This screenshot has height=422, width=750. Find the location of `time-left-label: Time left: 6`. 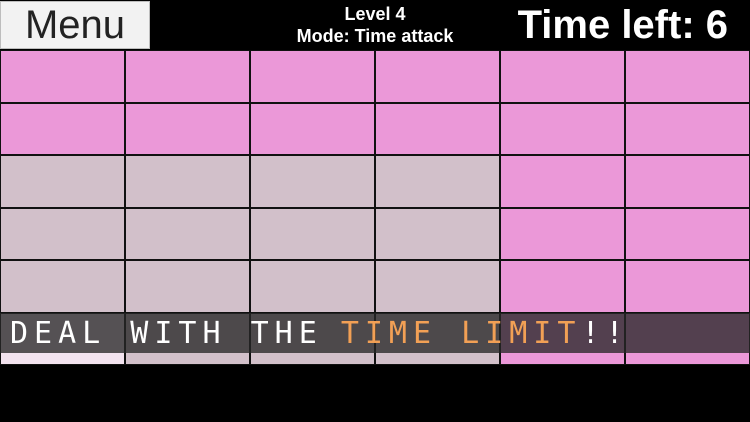

time-left-label: Time left: 6 is located at coordinates (622, 25).